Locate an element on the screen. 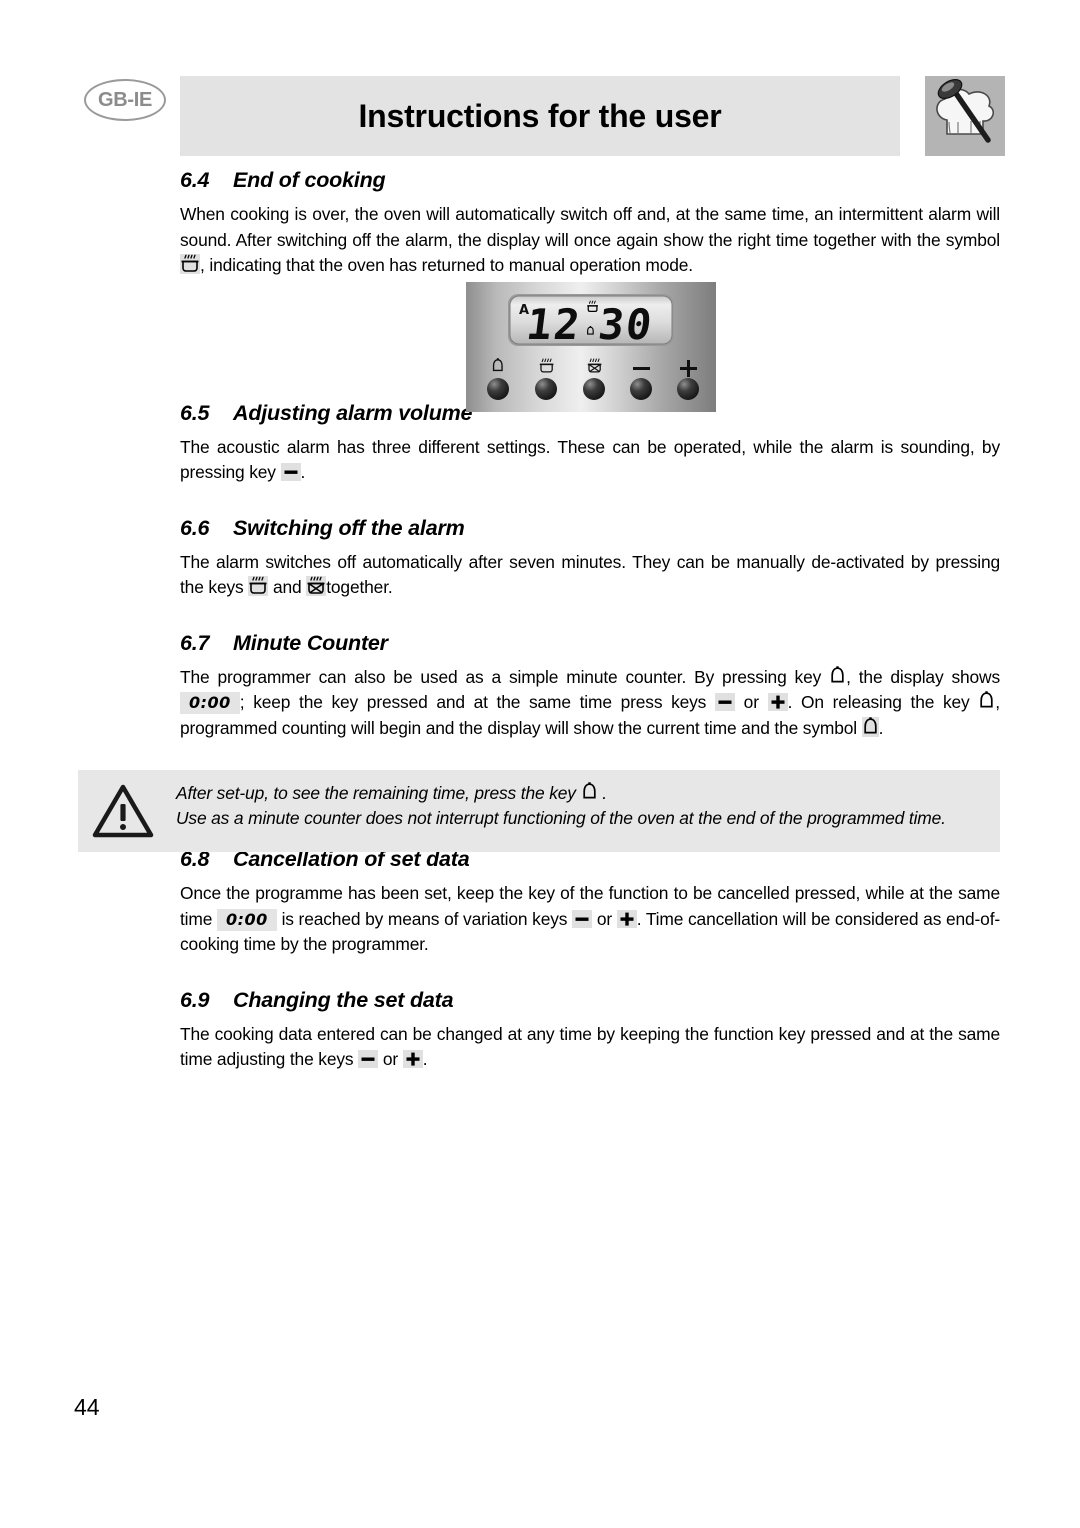 This screenshot has height=1528, width=1080. cooking-time-key is located at coordinates (546, 389).